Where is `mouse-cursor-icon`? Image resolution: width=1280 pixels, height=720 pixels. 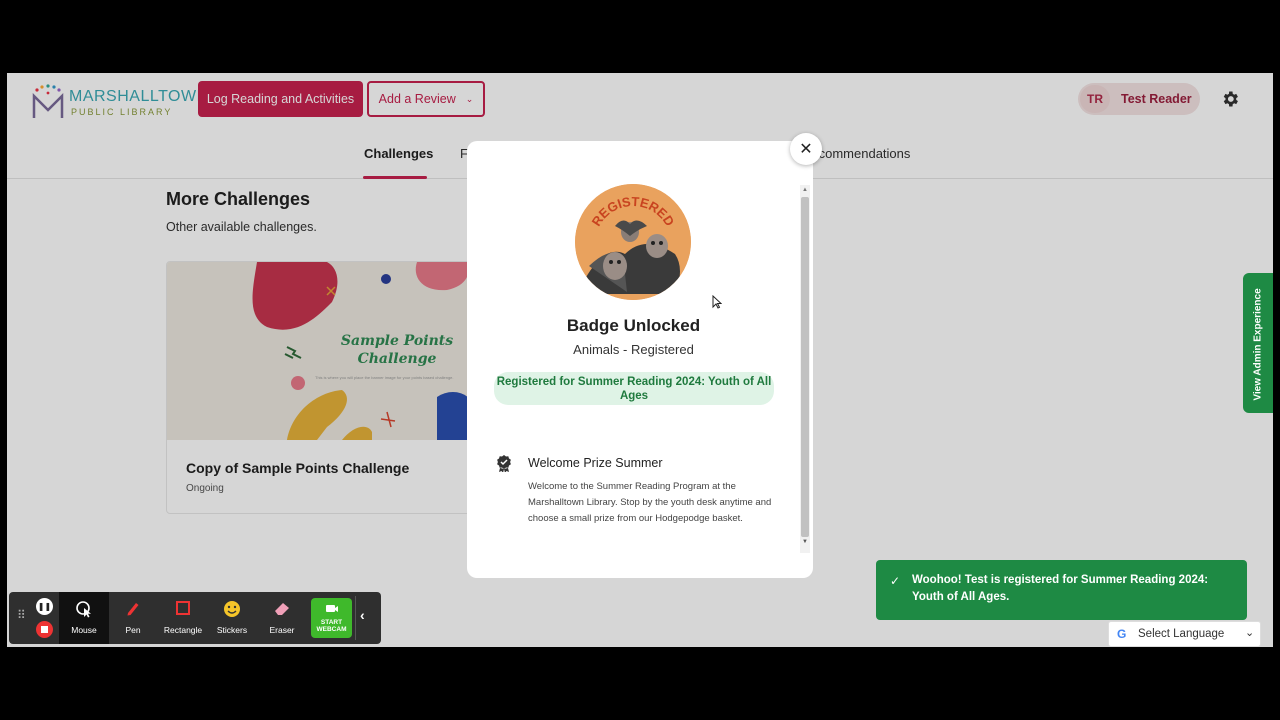 mouse-cursor-icon is located at coordinates (717, 302).